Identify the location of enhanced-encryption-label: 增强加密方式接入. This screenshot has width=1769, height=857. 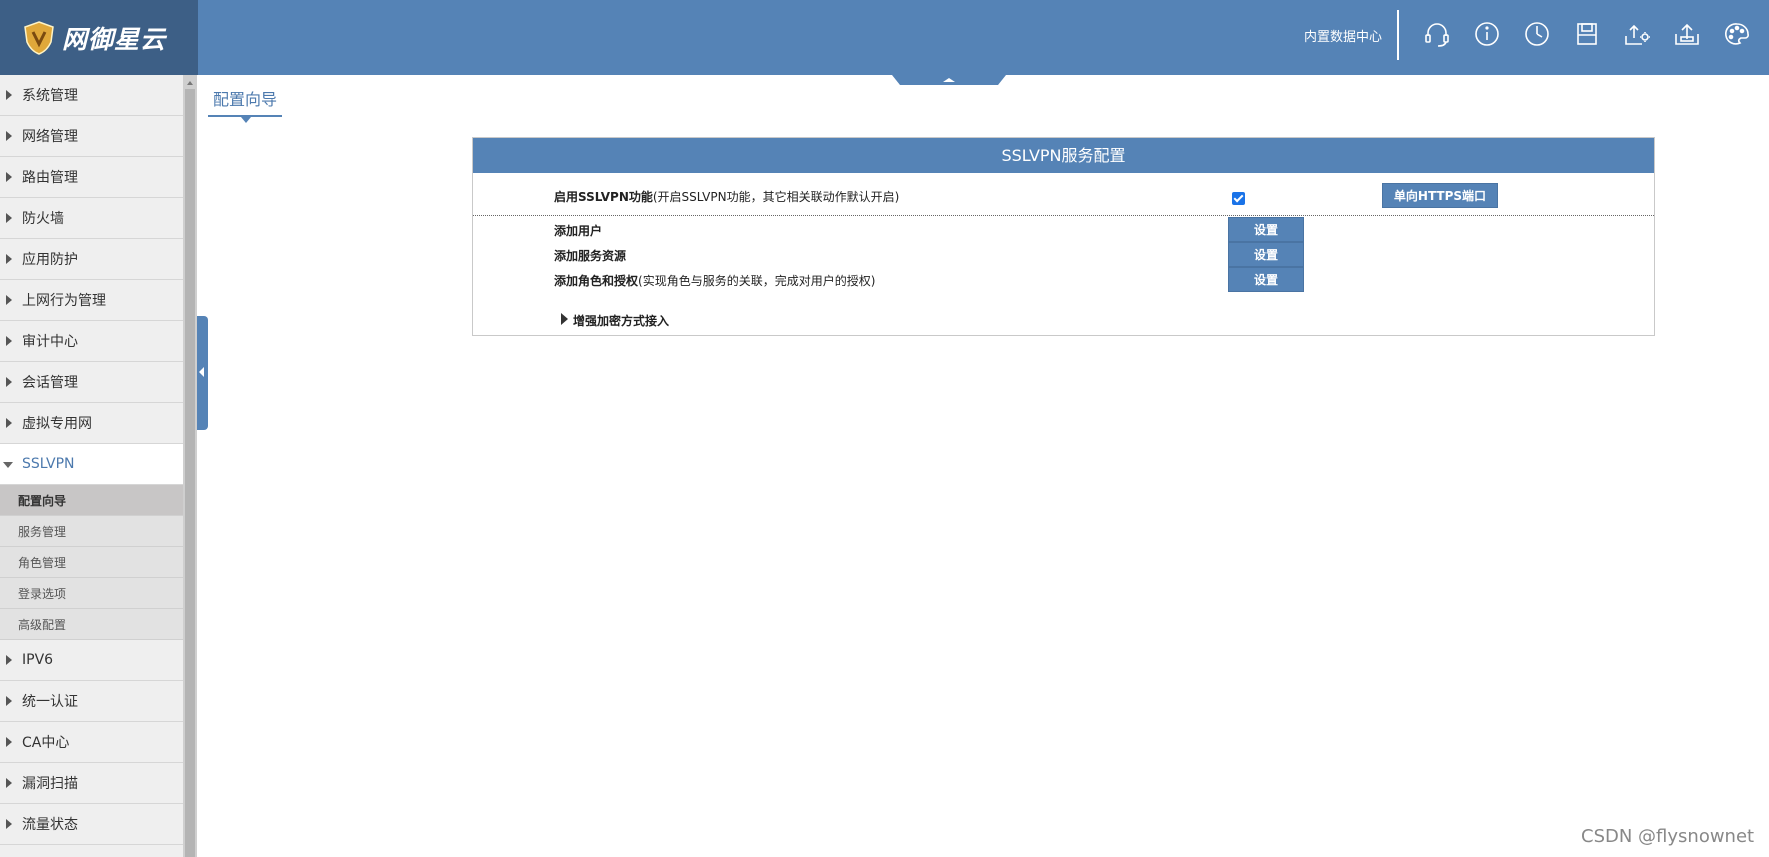
(621, 321).